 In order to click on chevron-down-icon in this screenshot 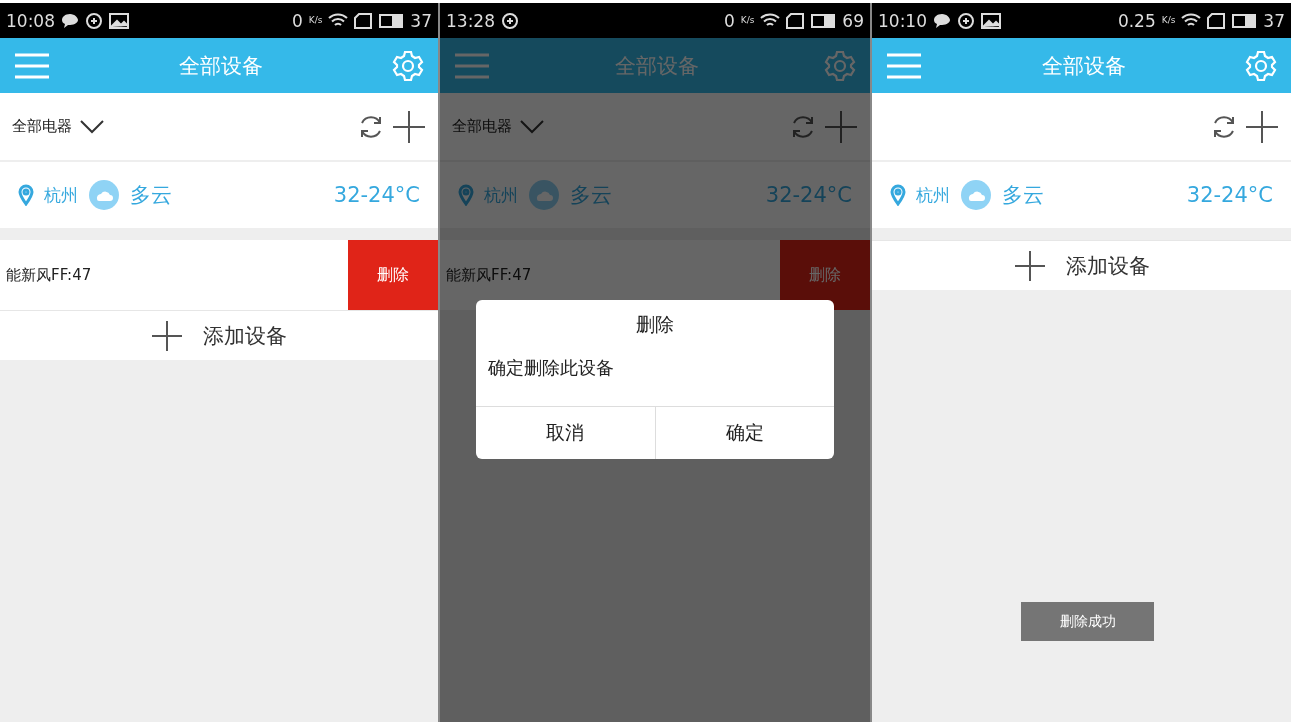, I will do `click(92, 126)`.